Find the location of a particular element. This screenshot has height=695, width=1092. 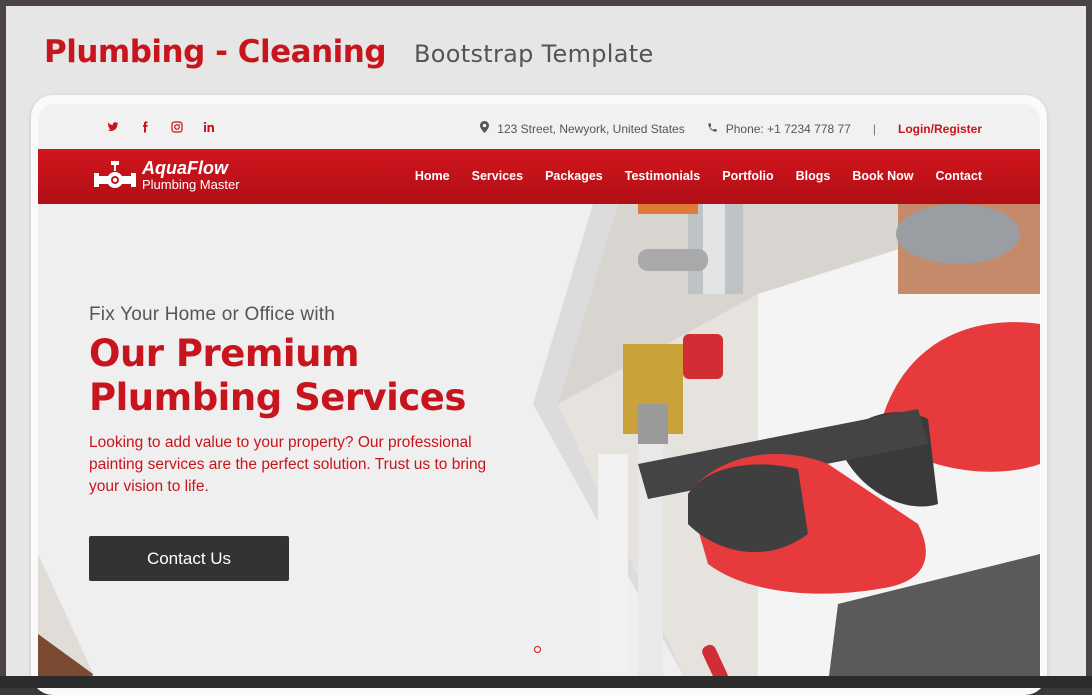

hero-headline: Our Premium Plumbing Services is located at coordinates (324, 376).